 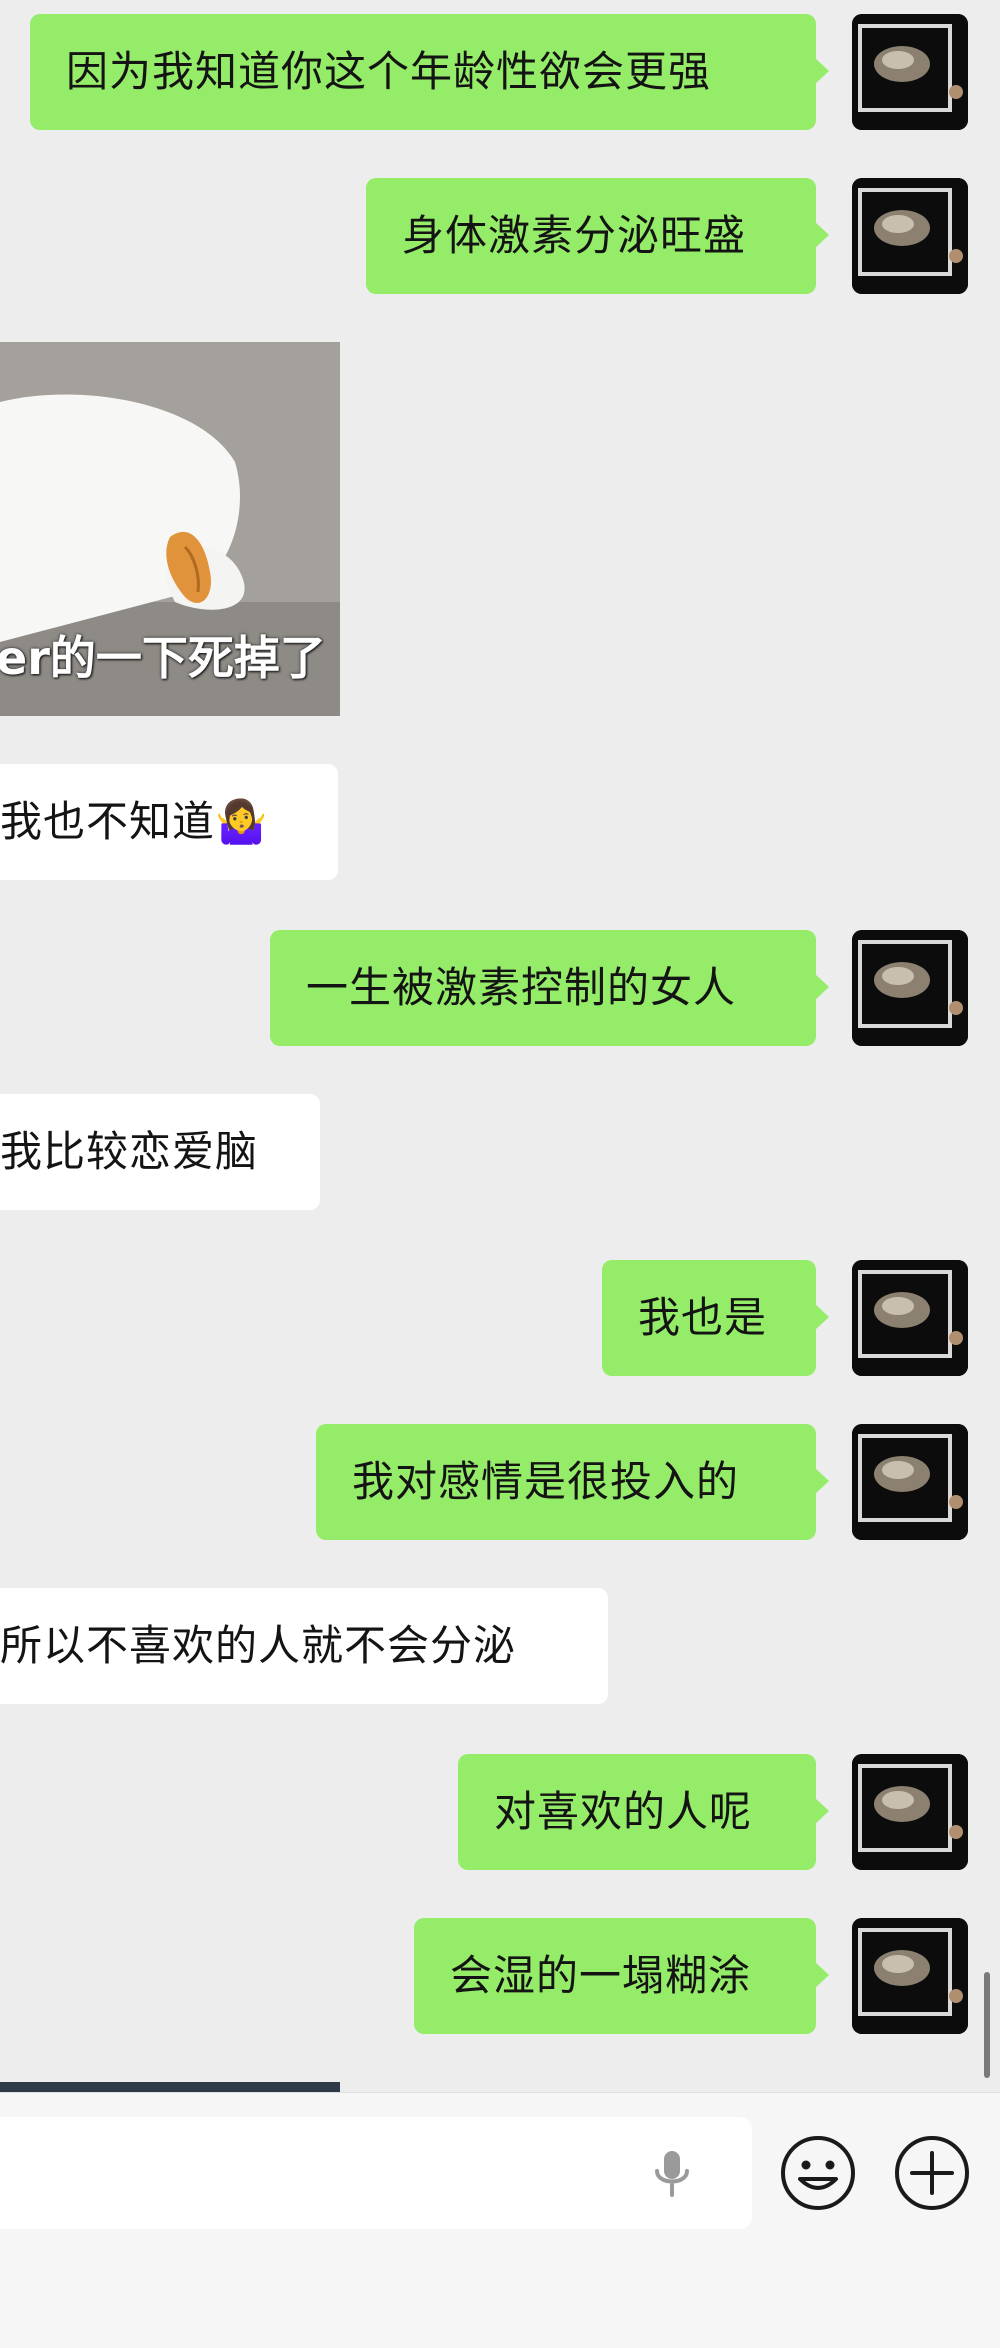 What do you see at coordinates (818, 2173) in the screenshot?
I see `smiley-face-icon` at bounding box center [818, 2173].